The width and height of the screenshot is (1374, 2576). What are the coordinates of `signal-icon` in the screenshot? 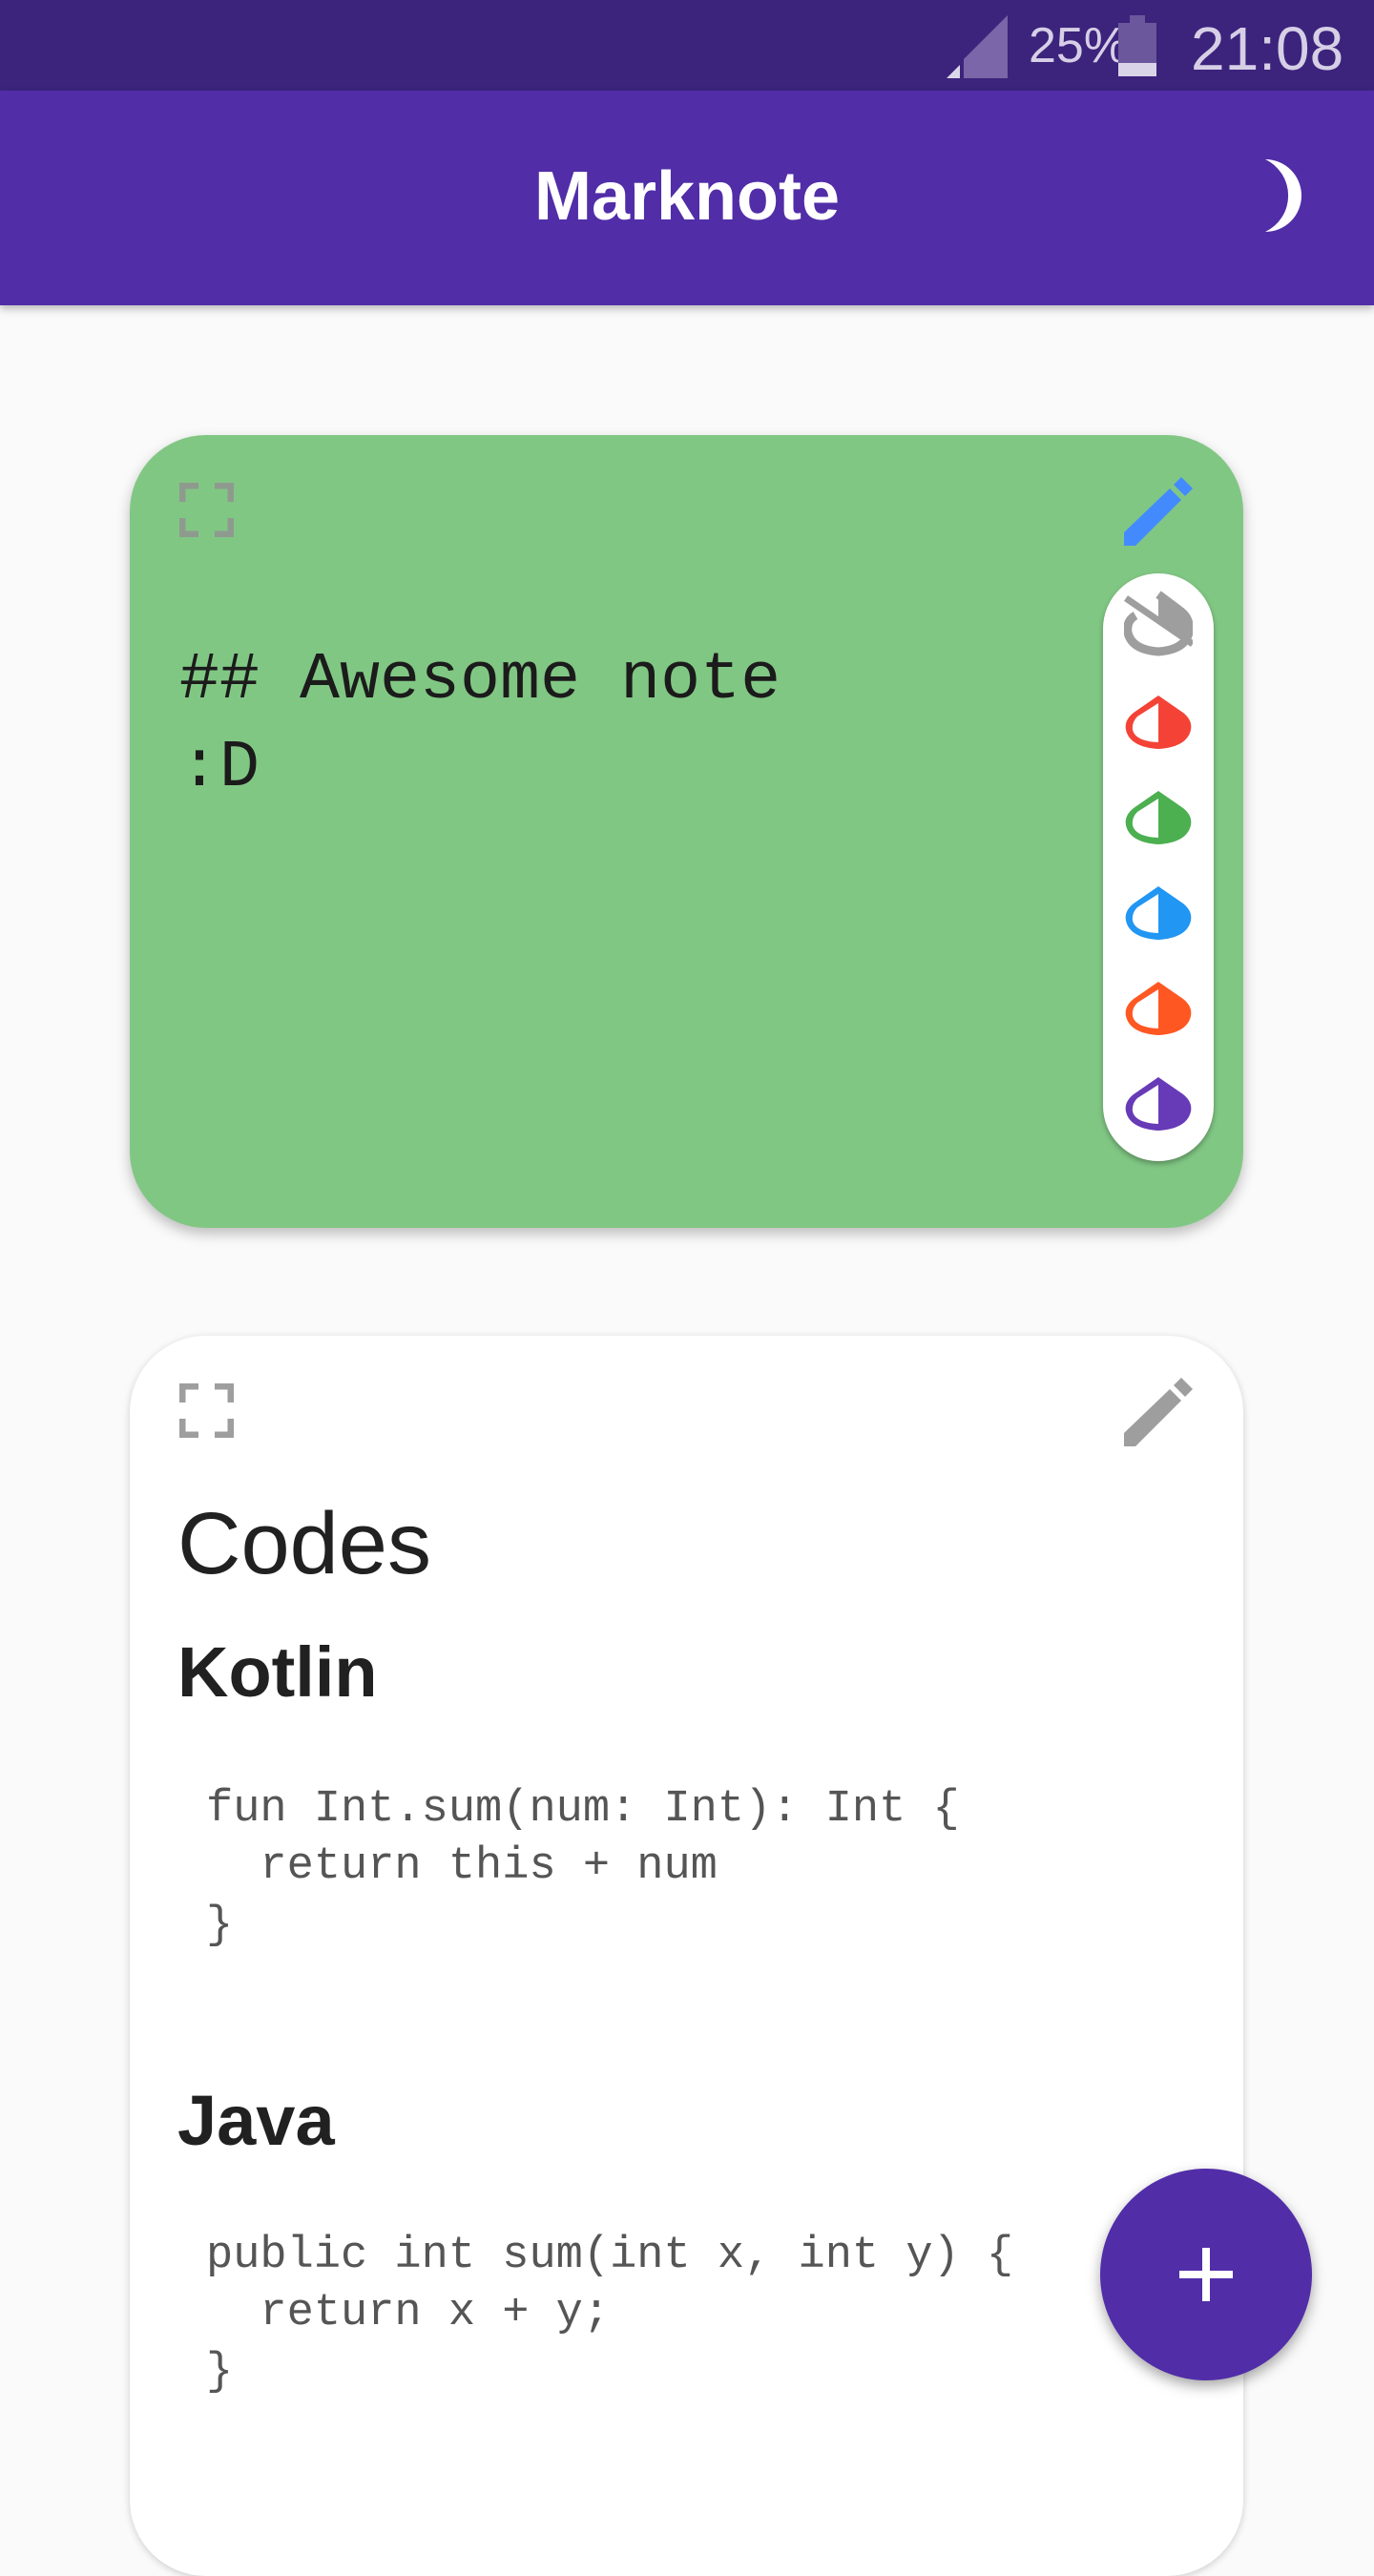 It's located at (978, 46).